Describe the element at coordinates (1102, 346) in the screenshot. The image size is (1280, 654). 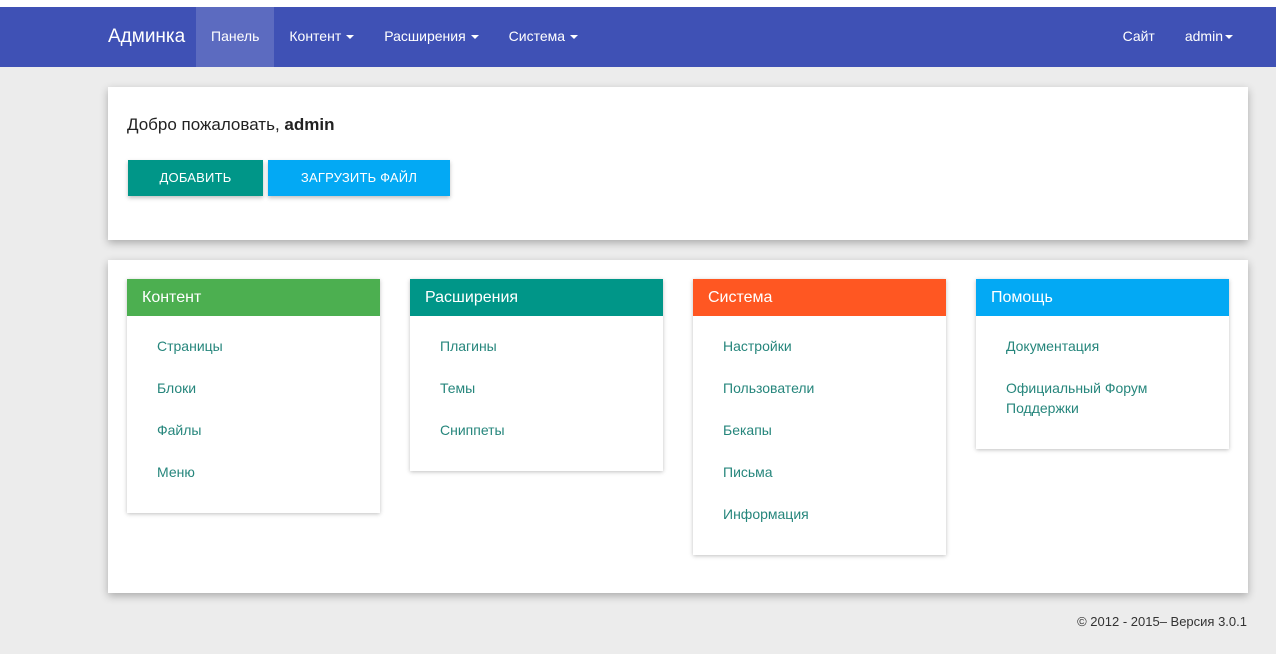
I see `link-documentation: Документация` at that location.